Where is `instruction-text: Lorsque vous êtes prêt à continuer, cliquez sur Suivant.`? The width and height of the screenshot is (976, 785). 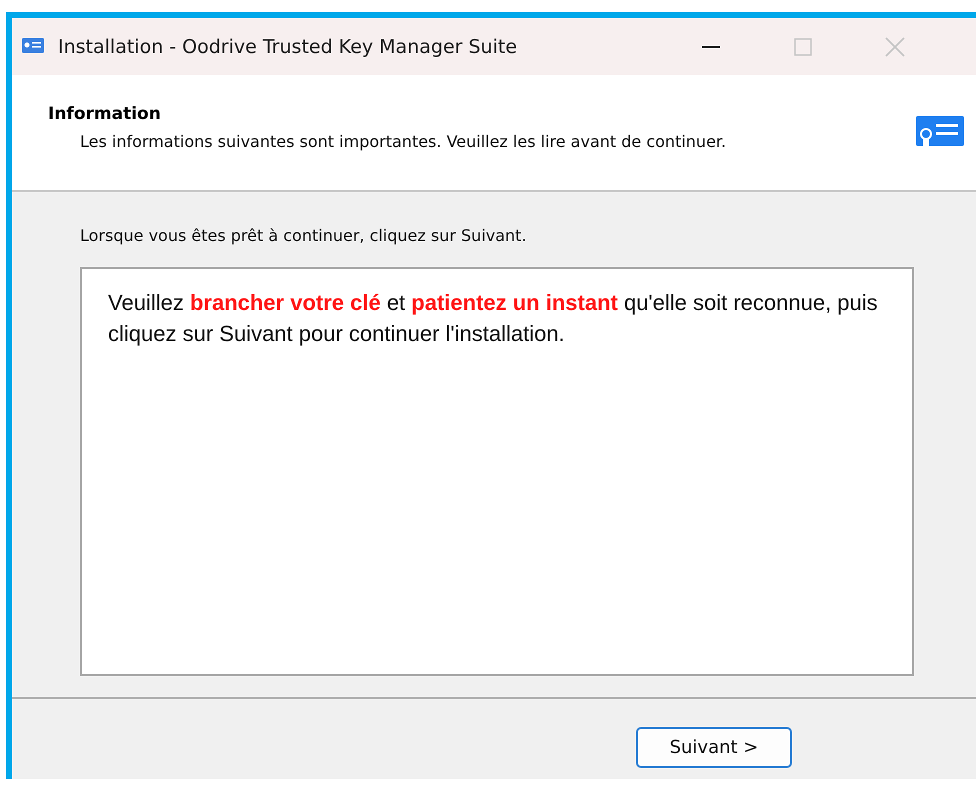
instruction-text: Lorsque vous êtes prêt à continuer, cliquez sur Suivant. is located at coordinates (304, 235).